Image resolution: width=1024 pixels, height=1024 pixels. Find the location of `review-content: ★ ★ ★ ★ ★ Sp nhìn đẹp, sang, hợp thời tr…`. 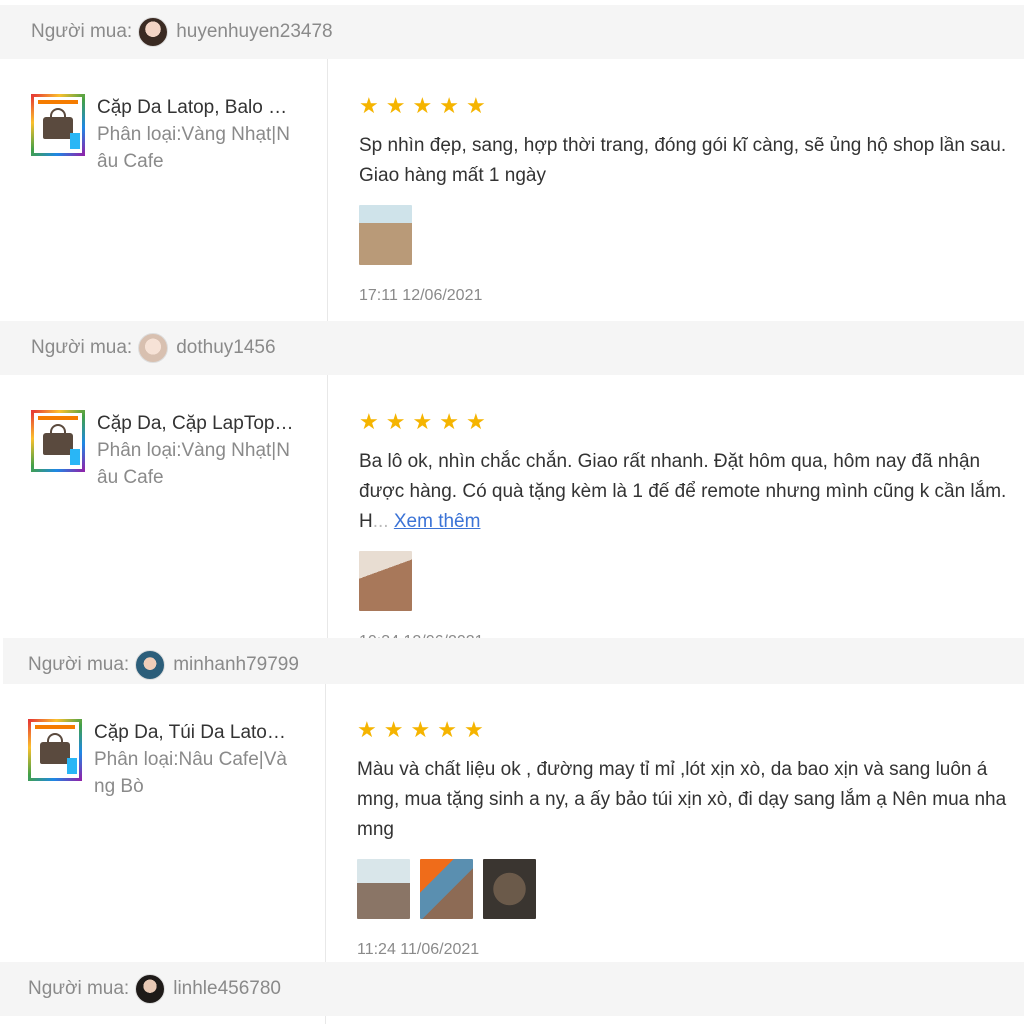

review-content: ★ ★ ★ ★ ★ Sp nhìn đẹp, sang, hợp thời tr… is located at coordinates (691, 200).